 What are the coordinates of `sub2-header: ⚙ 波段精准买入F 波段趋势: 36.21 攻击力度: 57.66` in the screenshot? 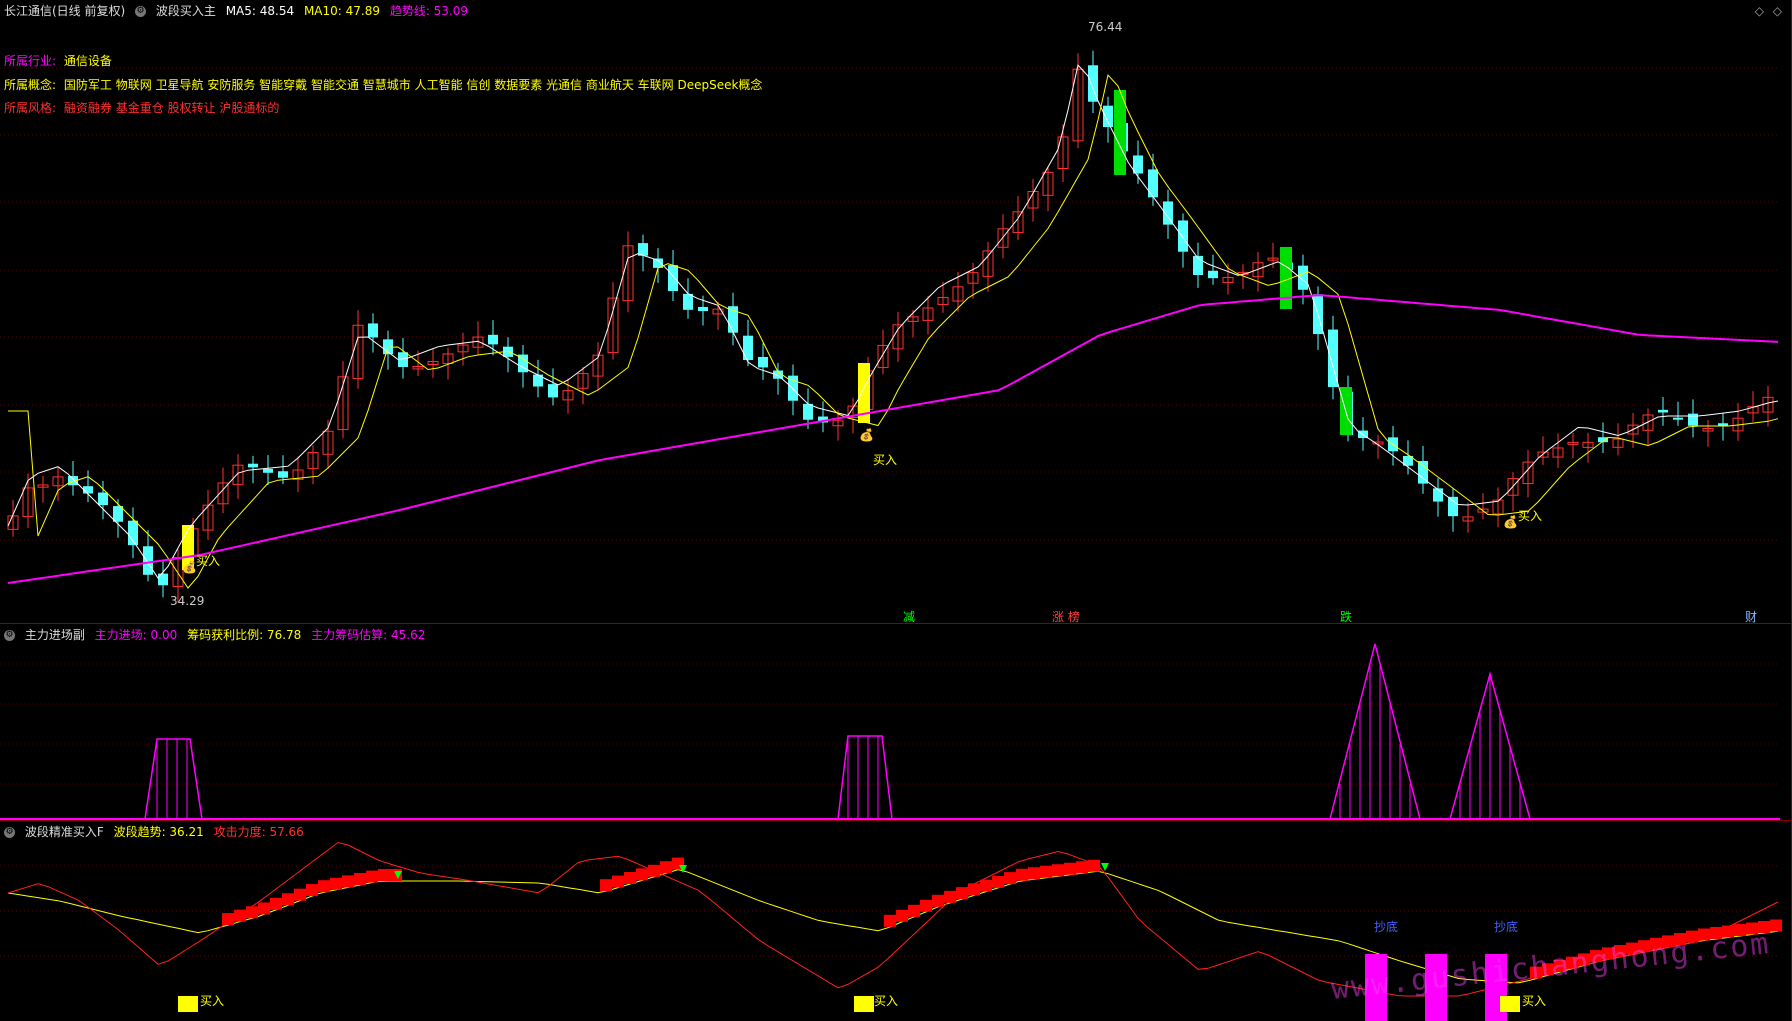 It's located at (157, 832).